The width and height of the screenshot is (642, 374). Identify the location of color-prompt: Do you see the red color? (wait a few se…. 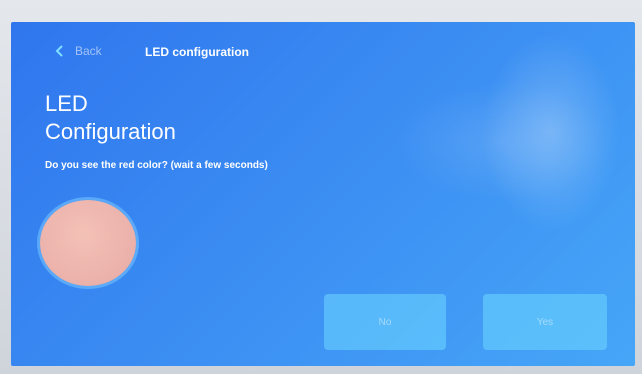
(156, 165).